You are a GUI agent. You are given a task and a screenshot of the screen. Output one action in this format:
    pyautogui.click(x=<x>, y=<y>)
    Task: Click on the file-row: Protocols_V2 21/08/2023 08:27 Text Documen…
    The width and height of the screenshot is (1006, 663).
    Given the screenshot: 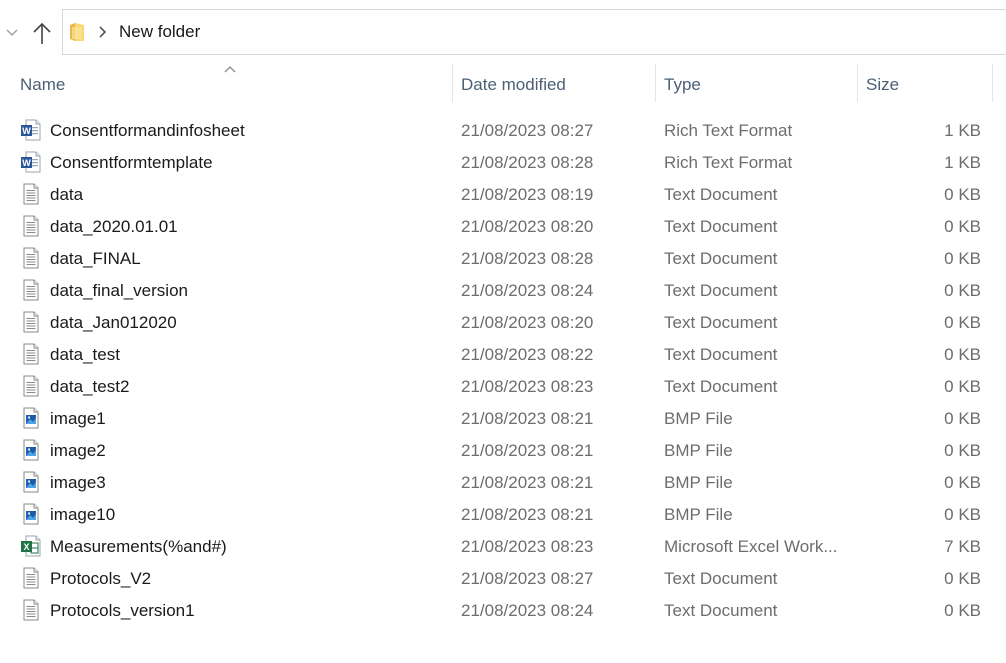 What is the action you would take?
    pyautogui.click(x=503, y=578)
    